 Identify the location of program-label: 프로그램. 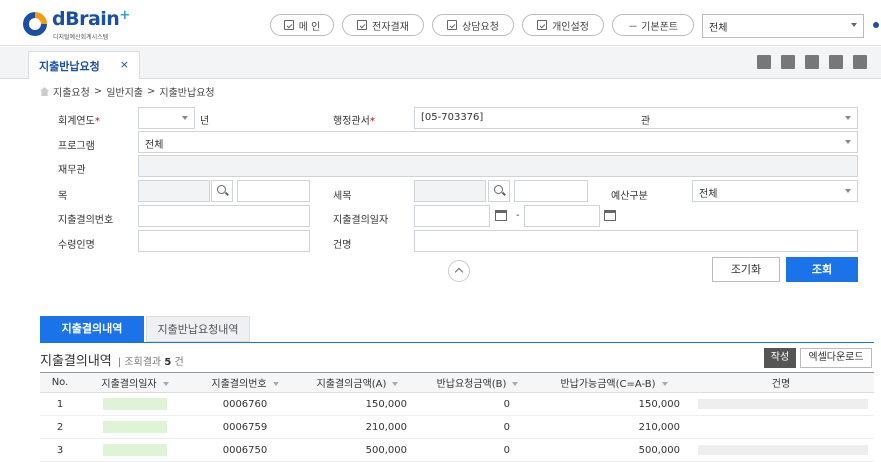
(76, 146).